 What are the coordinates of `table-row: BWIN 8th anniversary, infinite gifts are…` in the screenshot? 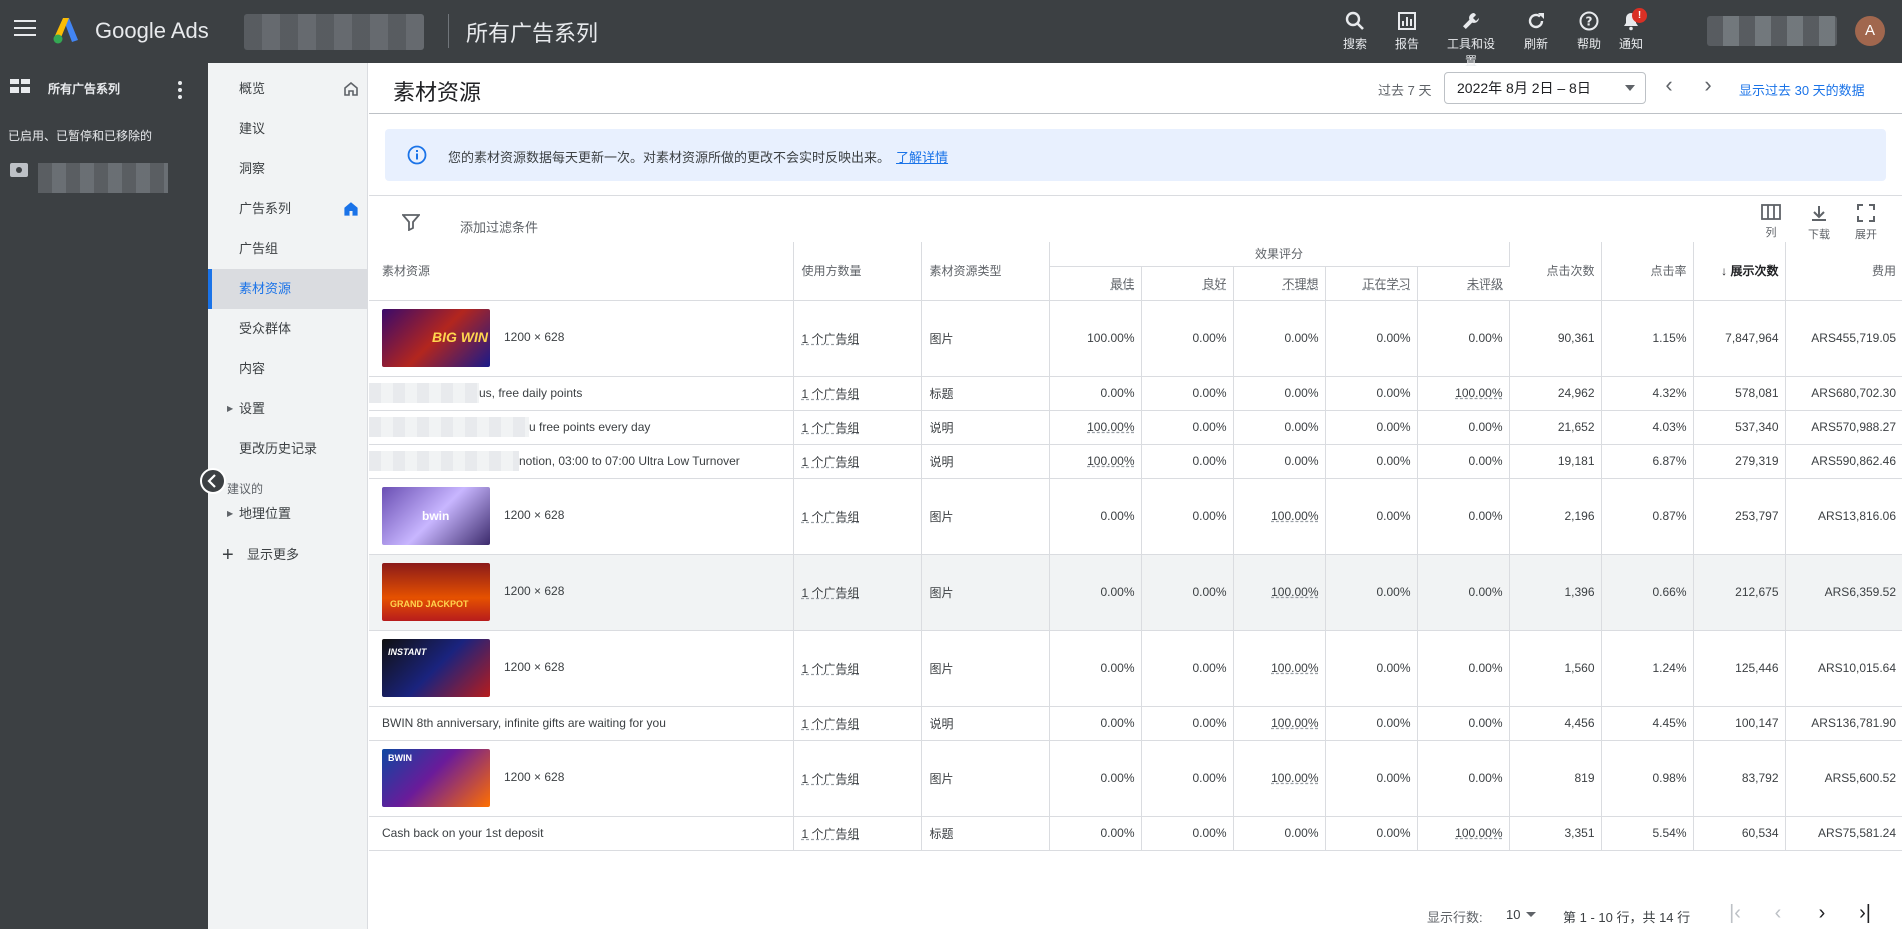 It's located at (1135, 723).